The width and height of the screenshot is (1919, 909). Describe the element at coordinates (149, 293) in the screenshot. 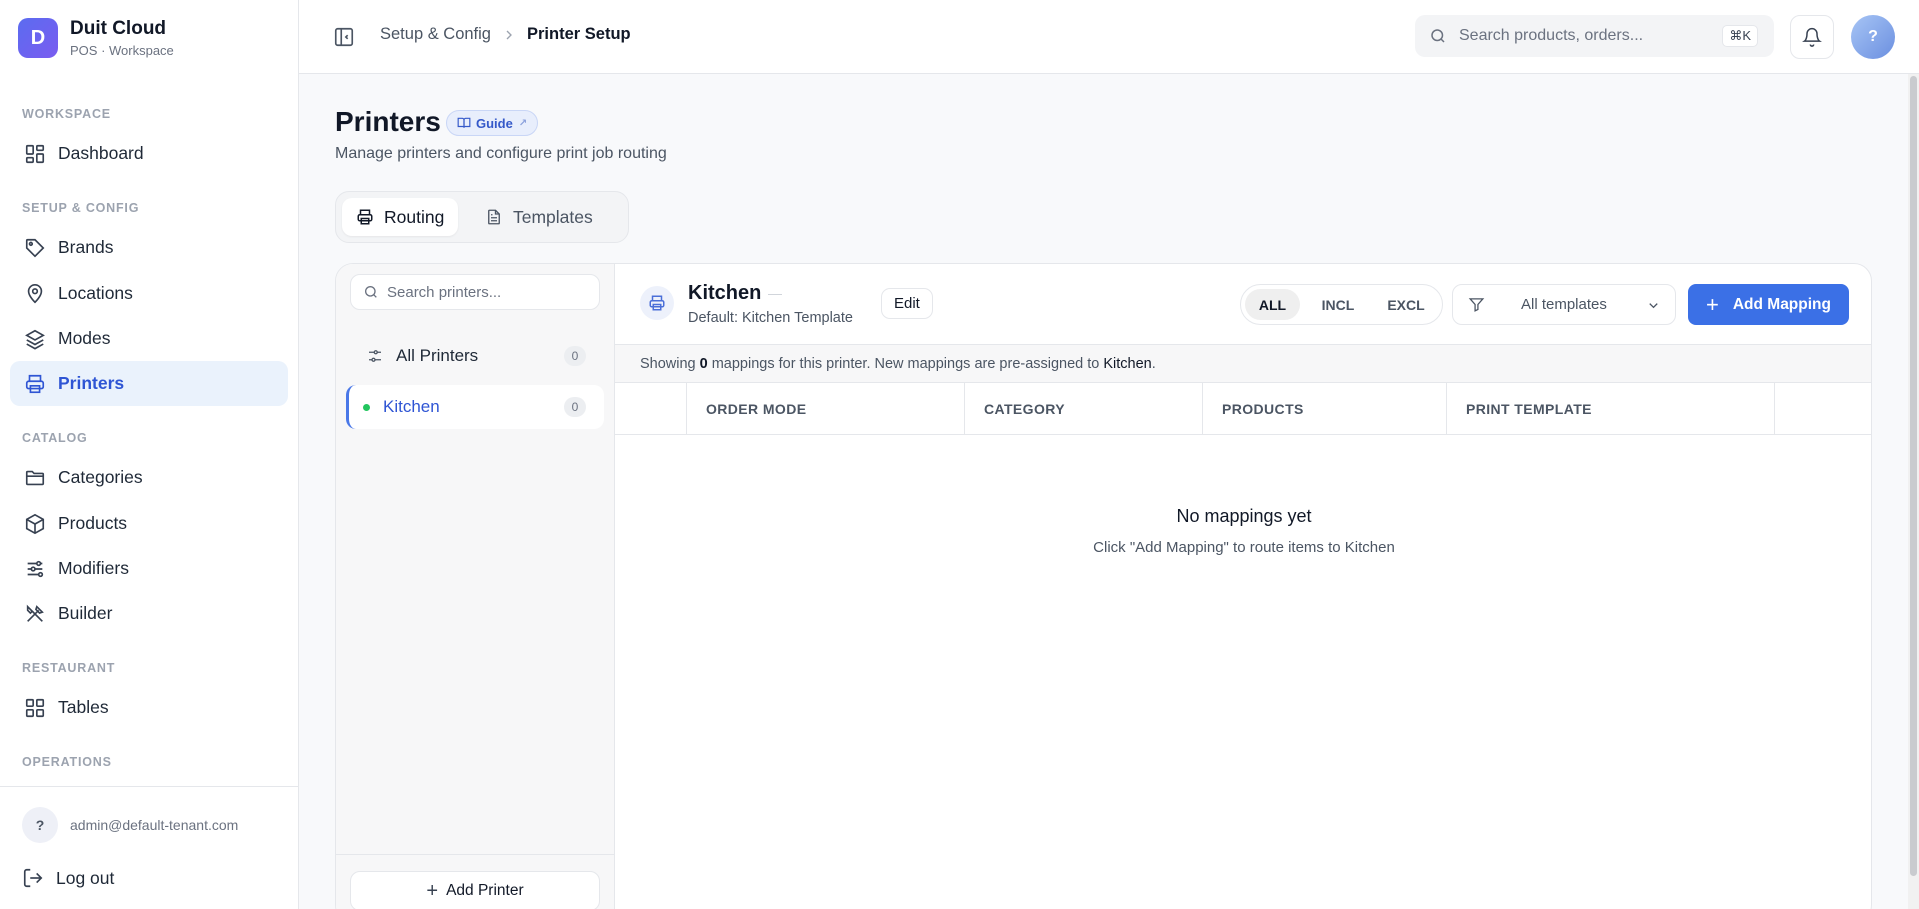

I see `sidebar-item-locations: Locations` at that location.